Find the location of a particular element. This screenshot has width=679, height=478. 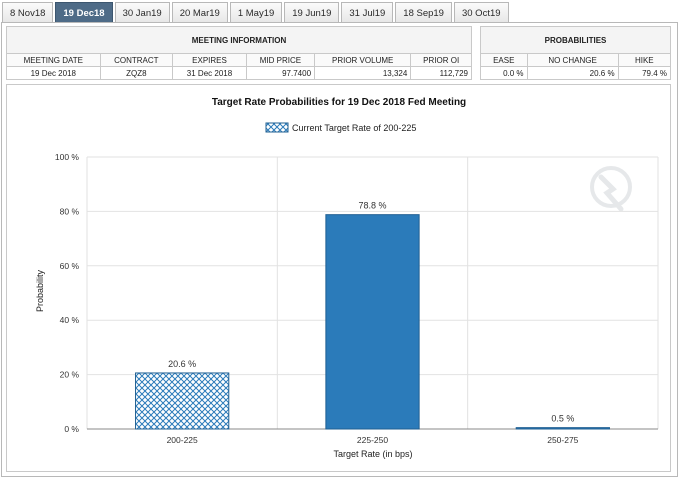

no-change-value: 20.6 % is located at coordinates (572, 73).